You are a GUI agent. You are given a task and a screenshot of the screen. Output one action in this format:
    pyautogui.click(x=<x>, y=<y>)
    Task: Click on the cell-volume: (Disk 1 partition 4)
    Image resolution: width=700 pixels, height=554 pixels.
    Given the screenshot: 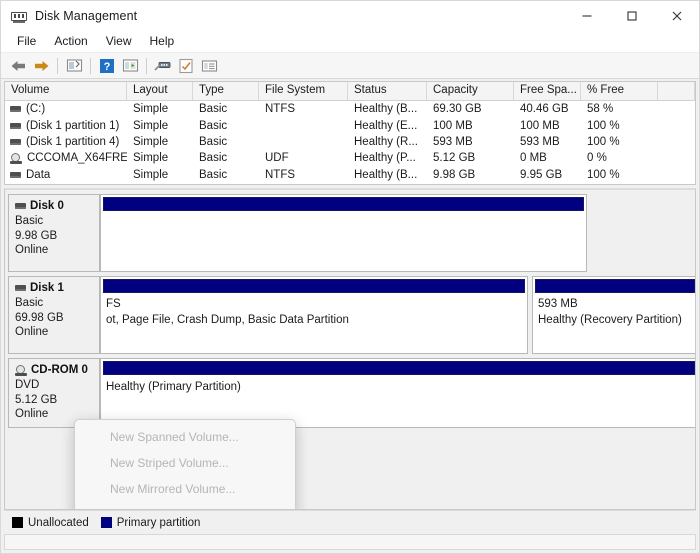 What is the action you would take?
    pyautogui.click(x=66, y=142)
    